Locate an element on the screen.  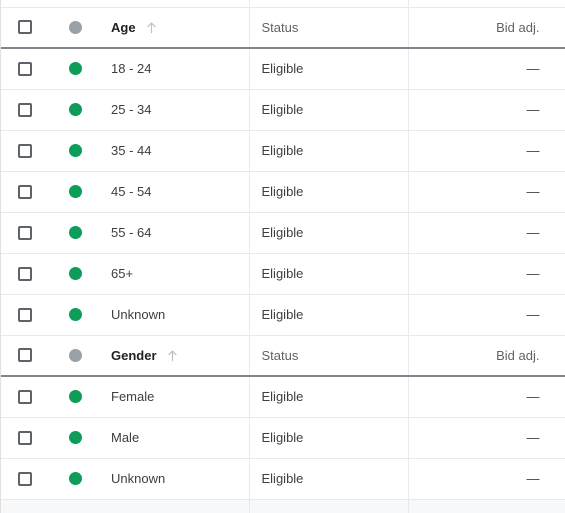
column-header-gender-wrap: Gender is located at coordinates (175, 355).